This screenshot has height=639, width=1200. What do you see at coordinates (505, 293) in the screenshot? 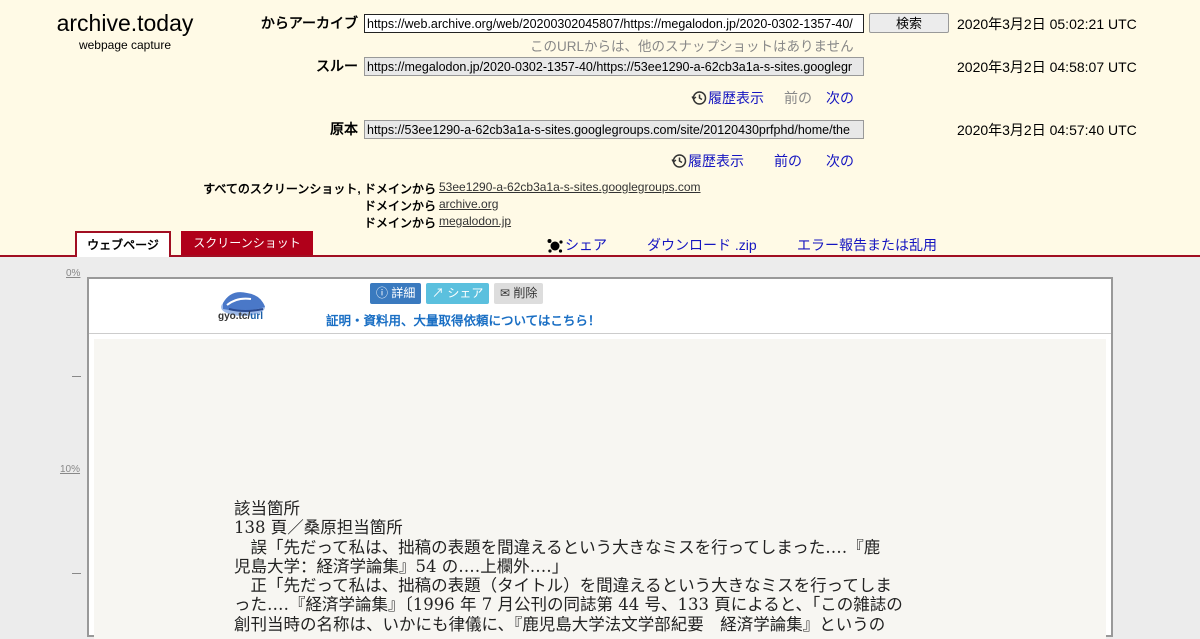
I see `envelope-icon: ✉` at bounding box center [505, 293].